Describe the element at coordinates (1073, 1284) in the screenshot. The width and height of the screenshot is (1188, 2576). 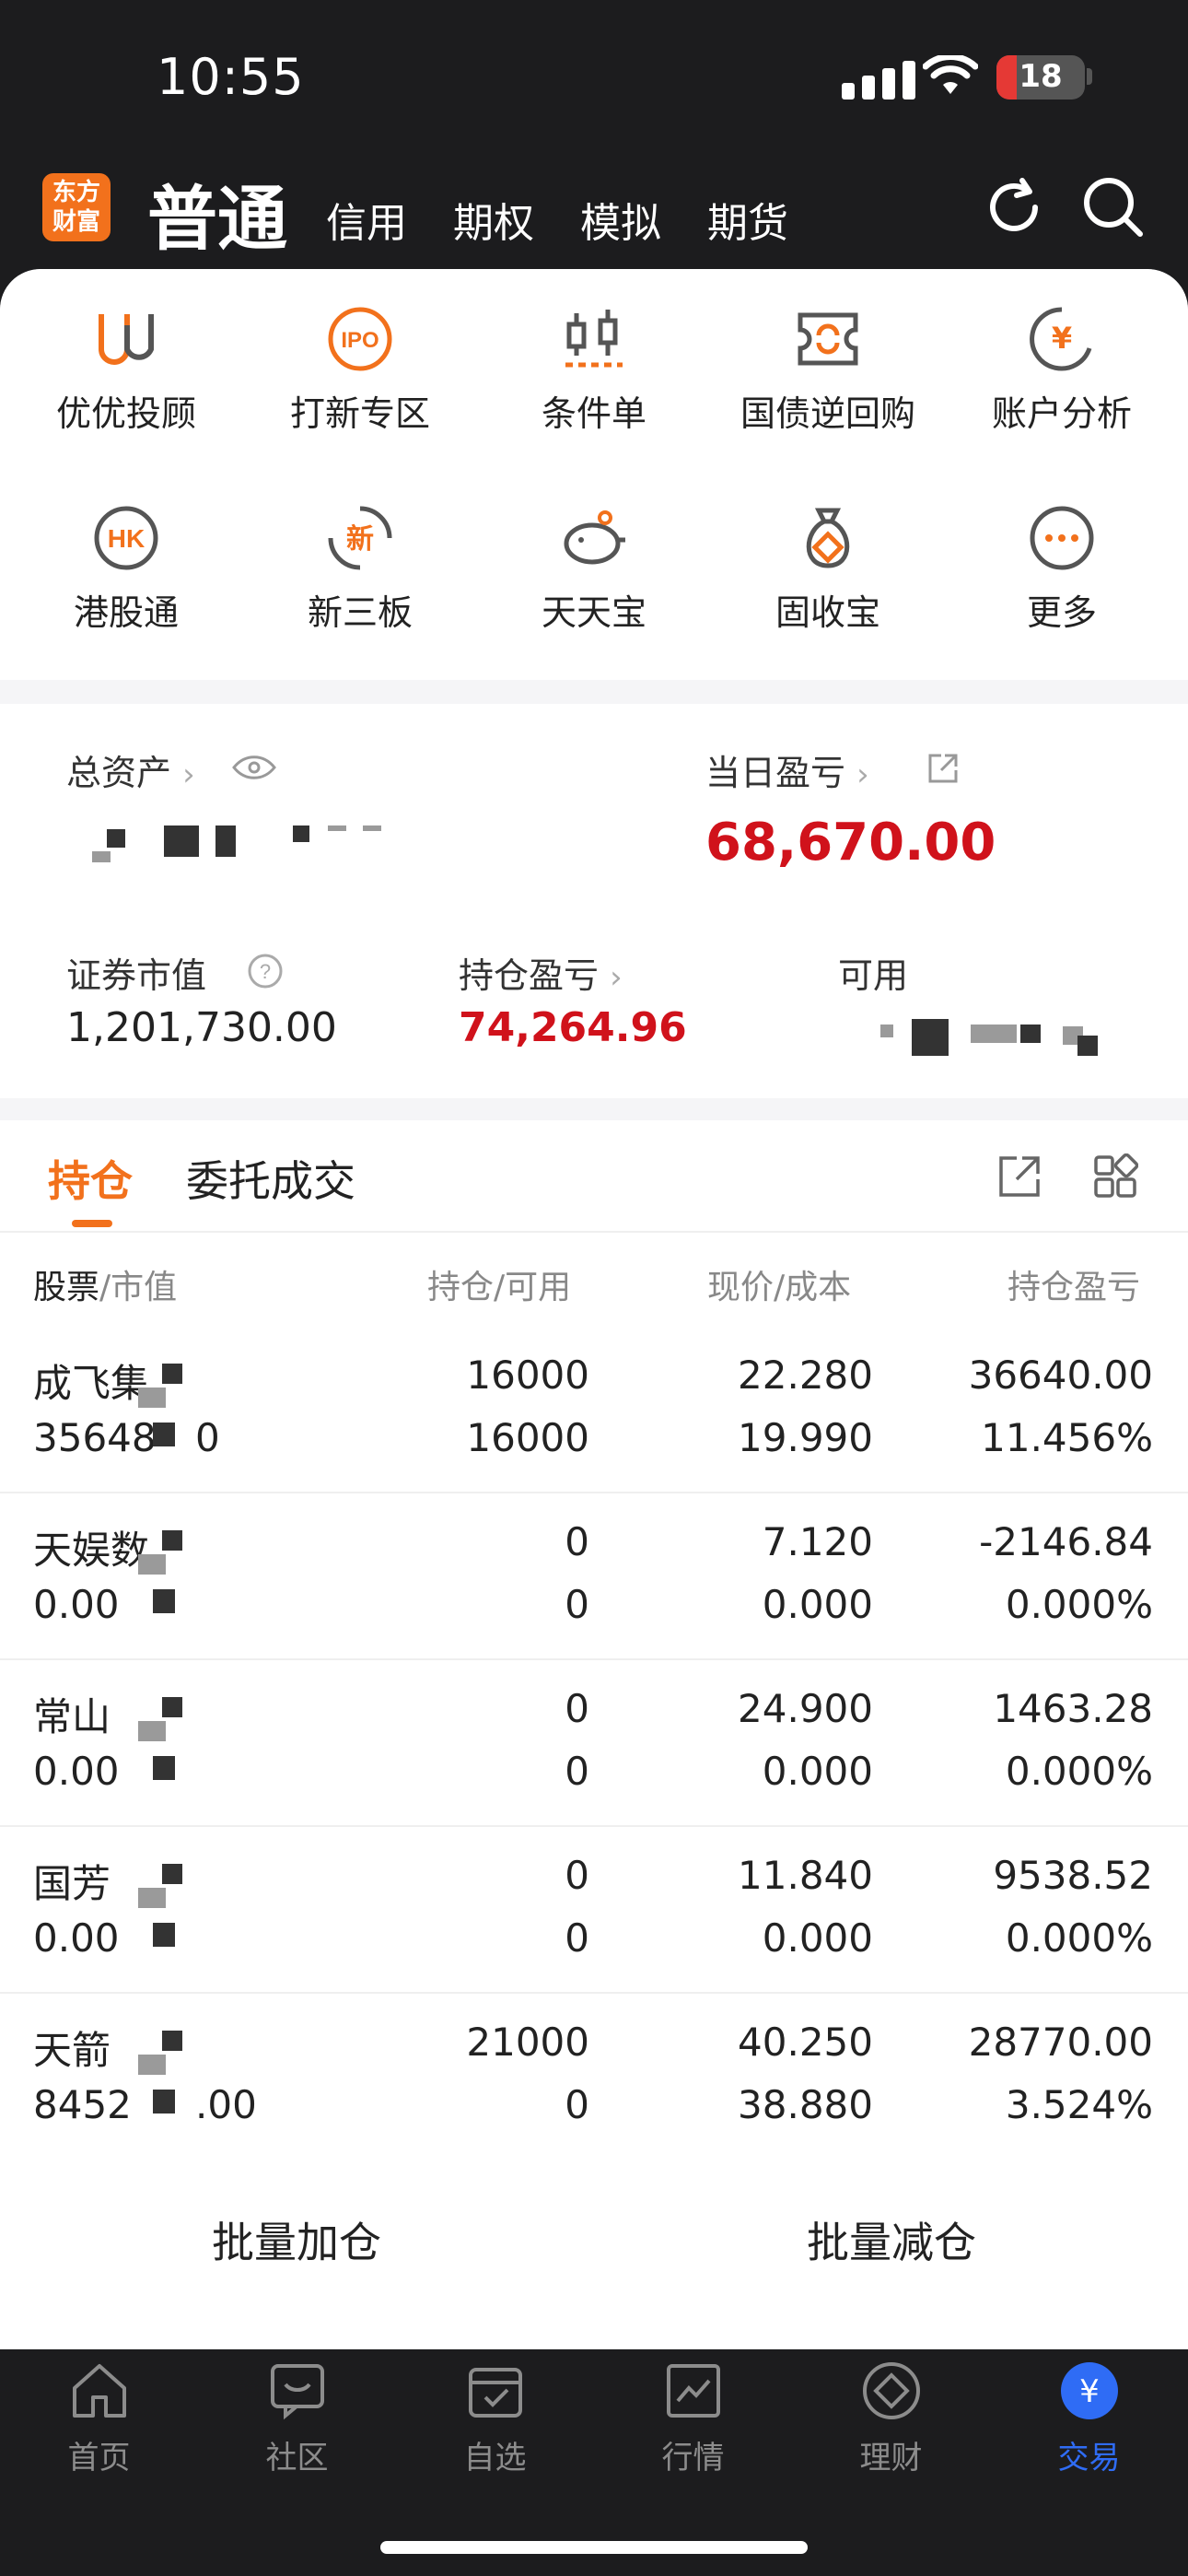
I see `header-position-pl: 持仓盈亏` at that location.